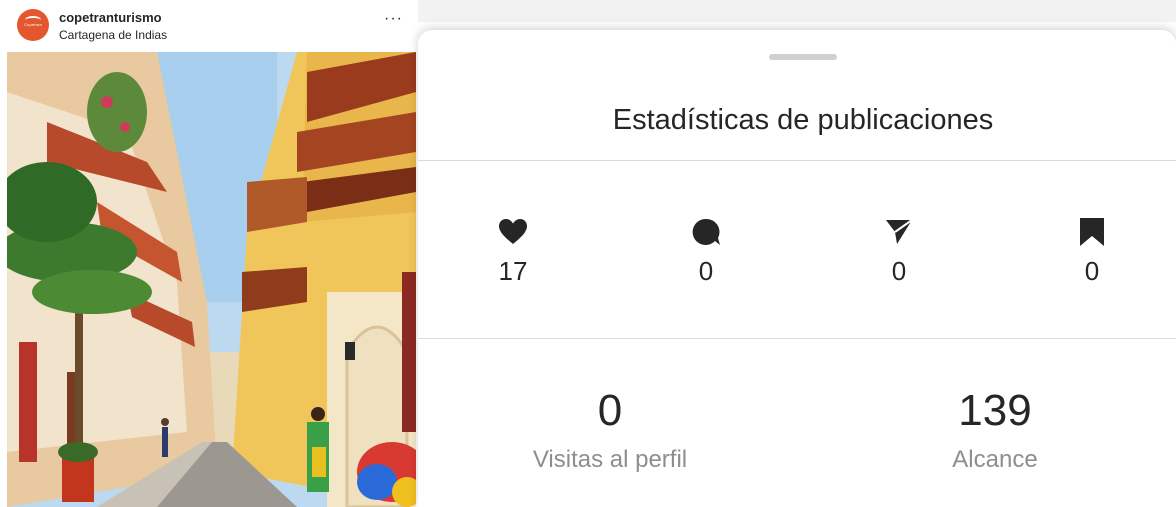  What do you see at coordinates (393, 19) in the screenshot?
I see `more-horizontal-icon: ···` at bounding box center [393, 19].